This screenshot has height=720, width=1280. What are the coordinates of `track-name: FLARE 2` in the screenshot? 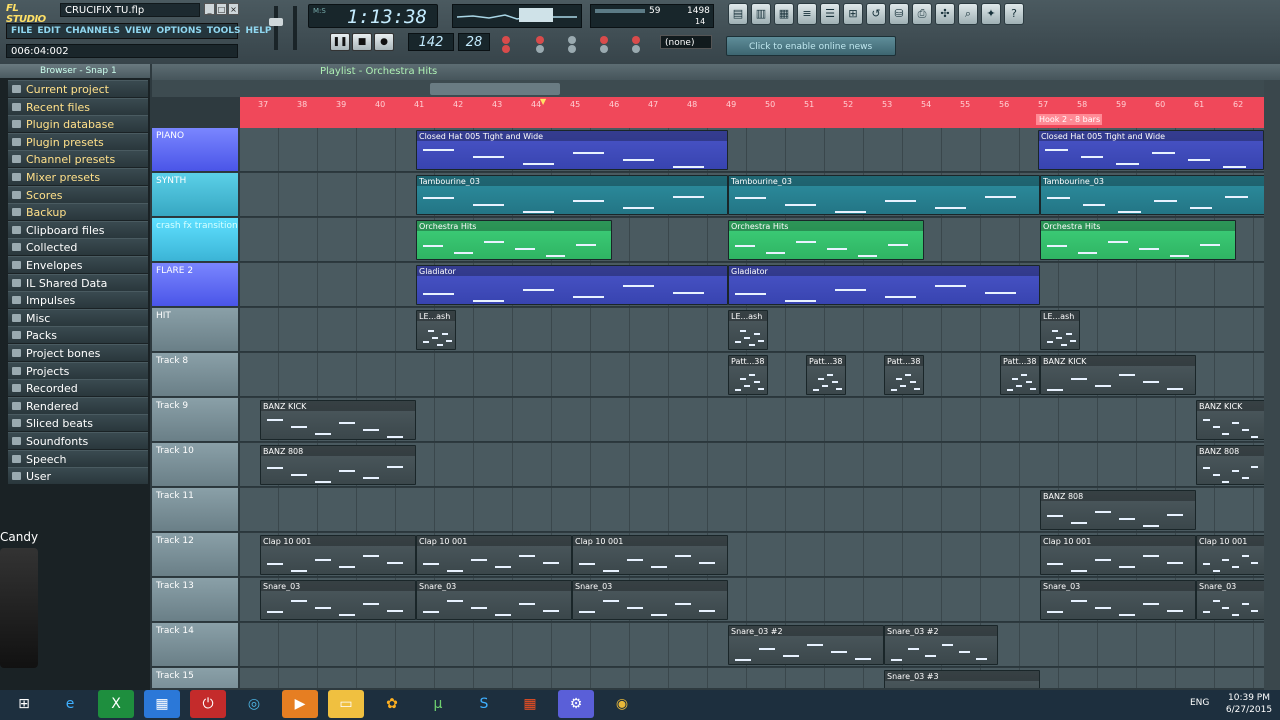 It's located at (195, 285).